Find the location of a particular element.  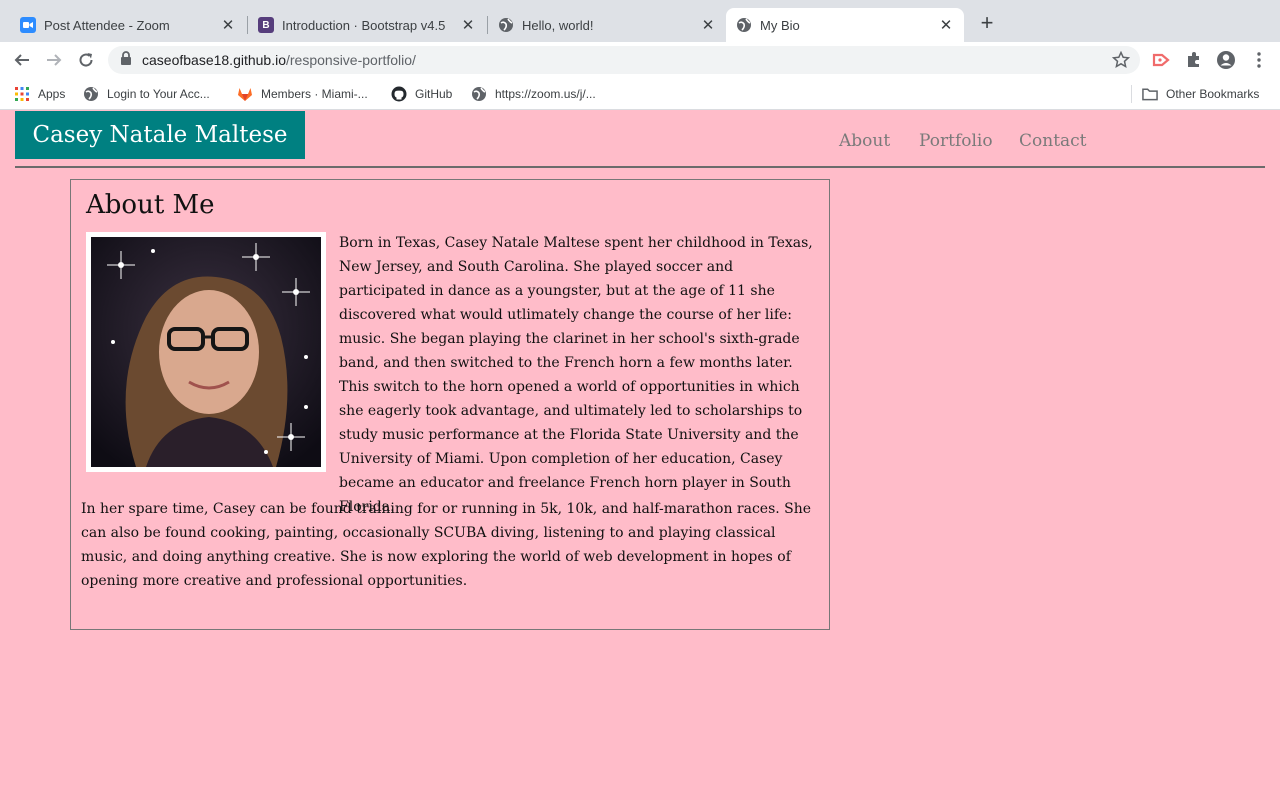

forward-icon is located at coordinates (54, 60).